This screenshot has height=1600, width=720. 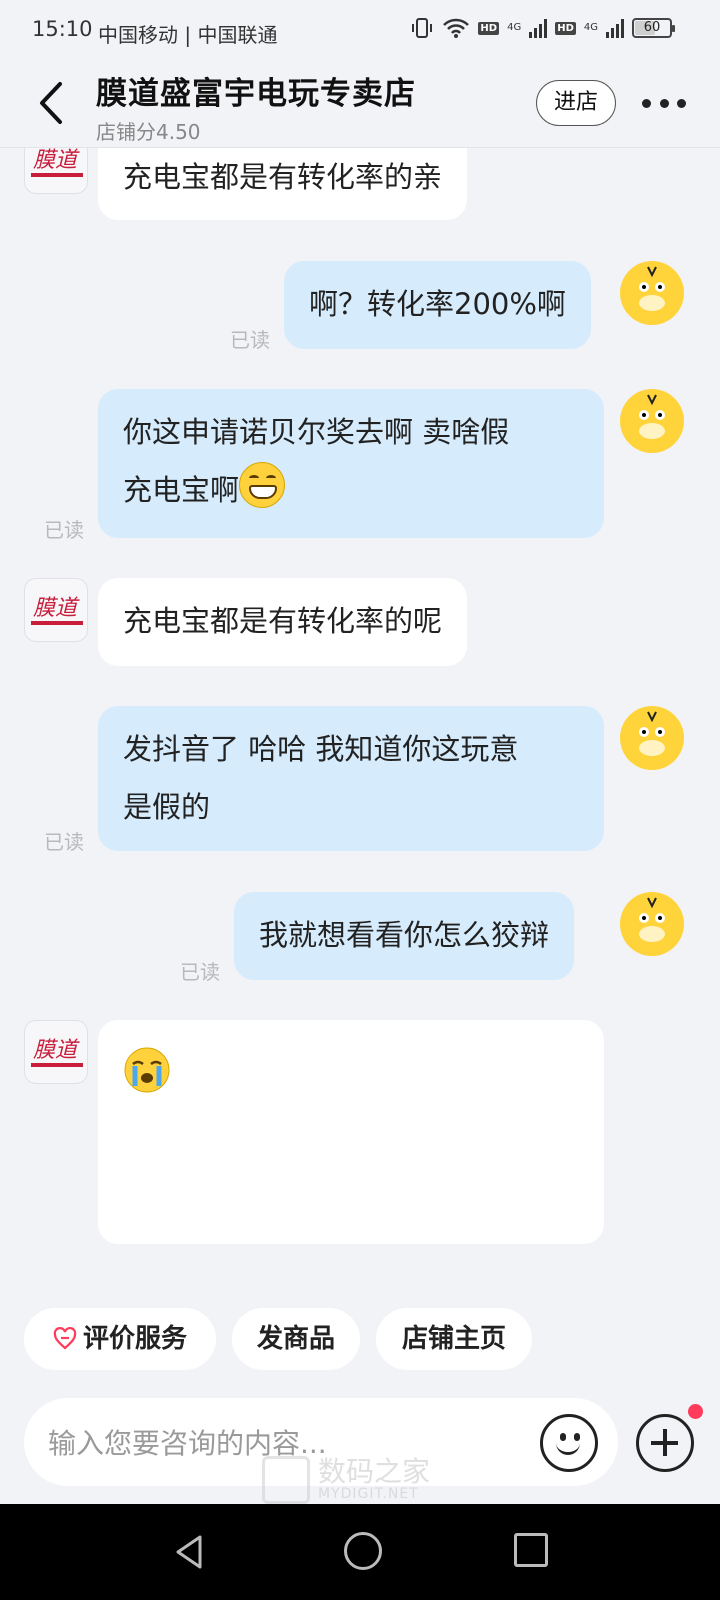 I want to click on system-nav-bar, so click(x=360, y=1552).